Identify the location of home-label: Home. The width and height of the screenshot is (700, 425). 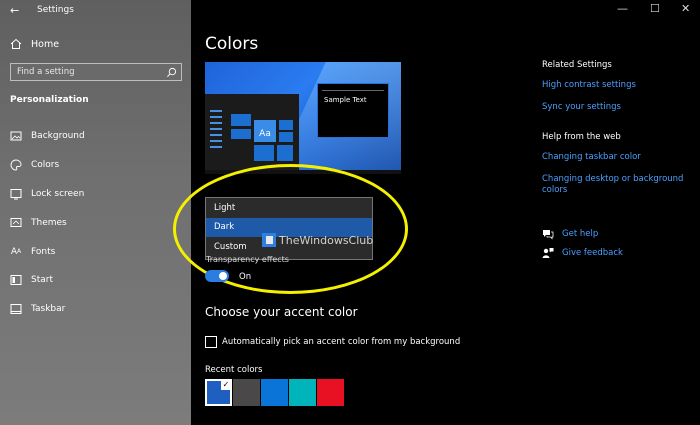
(45, 44).